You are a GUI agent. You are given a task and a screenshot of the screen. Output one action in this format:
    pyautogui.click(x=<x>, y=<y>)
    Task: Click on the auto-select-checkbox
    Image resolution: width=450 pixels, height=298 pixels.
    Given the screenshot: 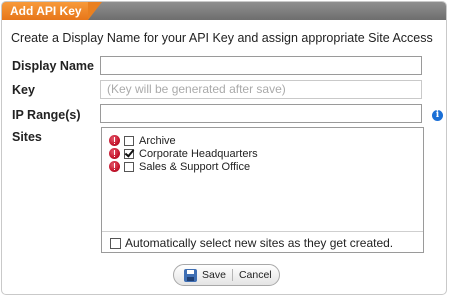 What is the action you would take?
    pyautogui.click(x=115, y=243)
    